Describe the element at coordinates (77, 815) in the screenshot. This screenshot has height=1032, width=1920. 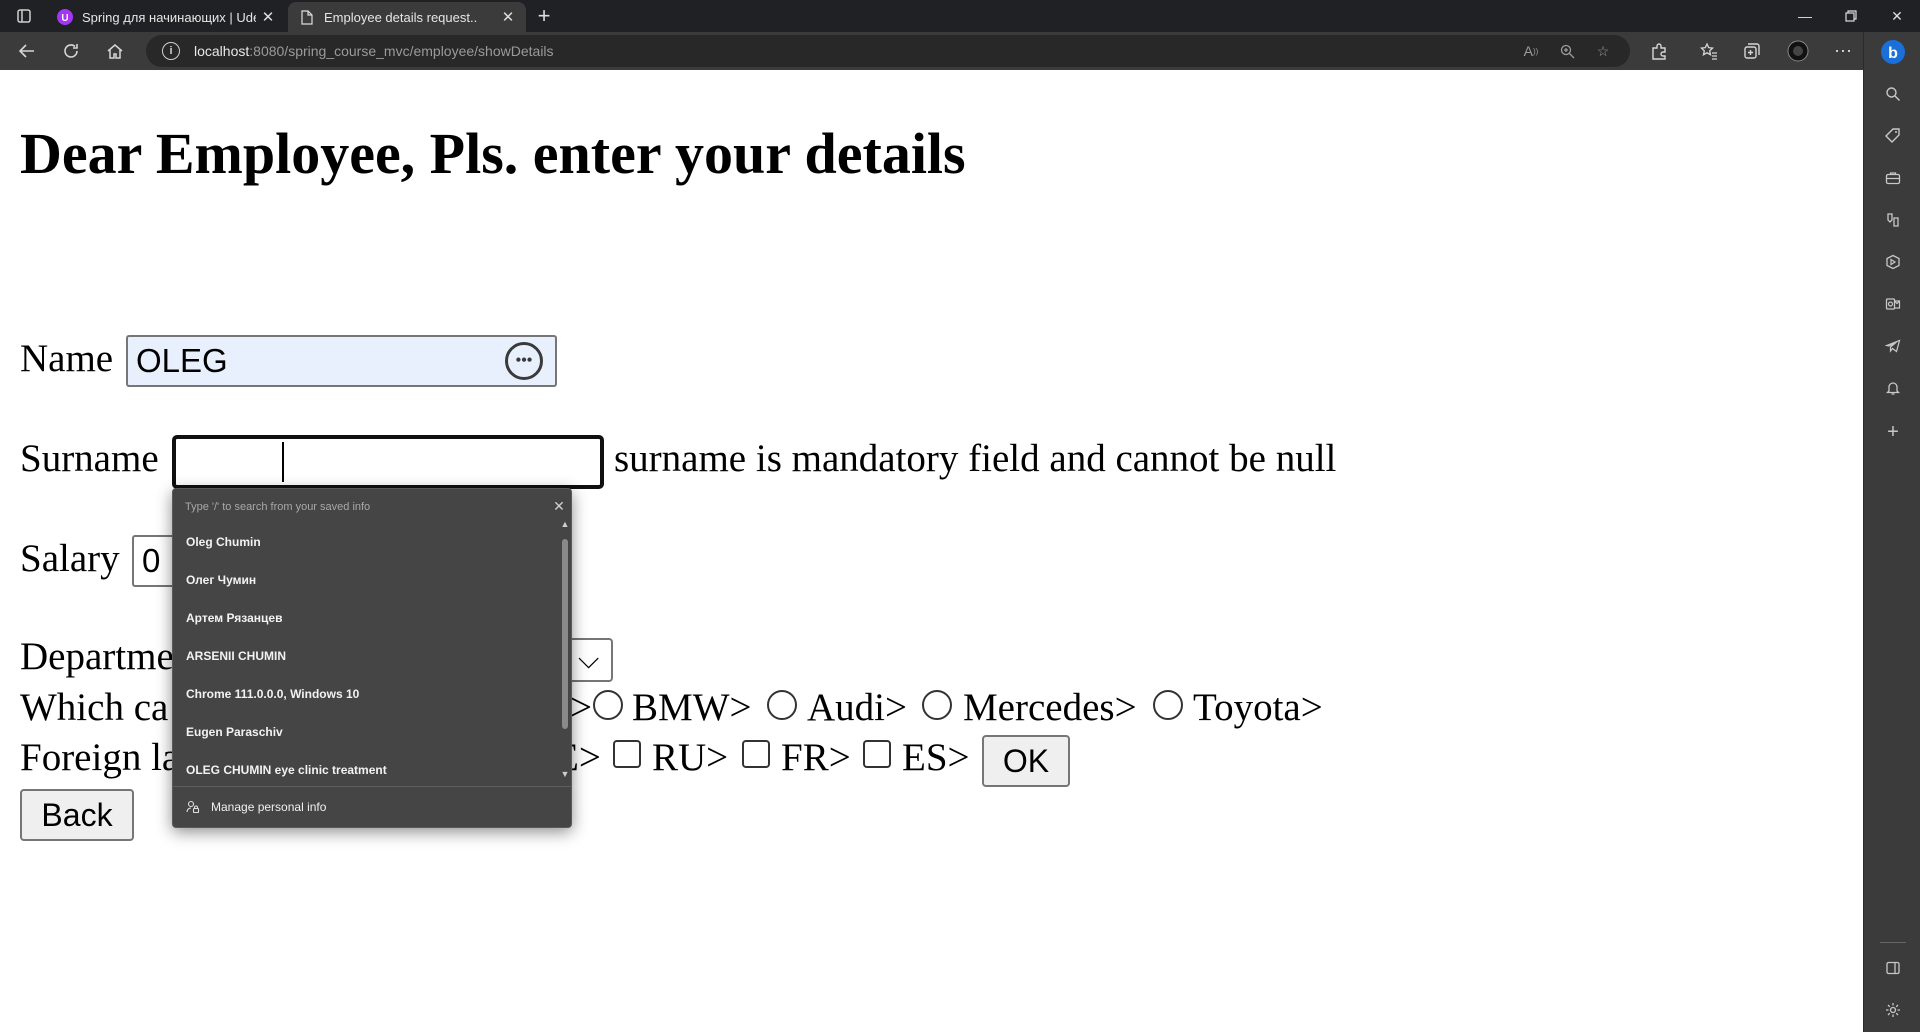
I see `back-button: Back` at that location.